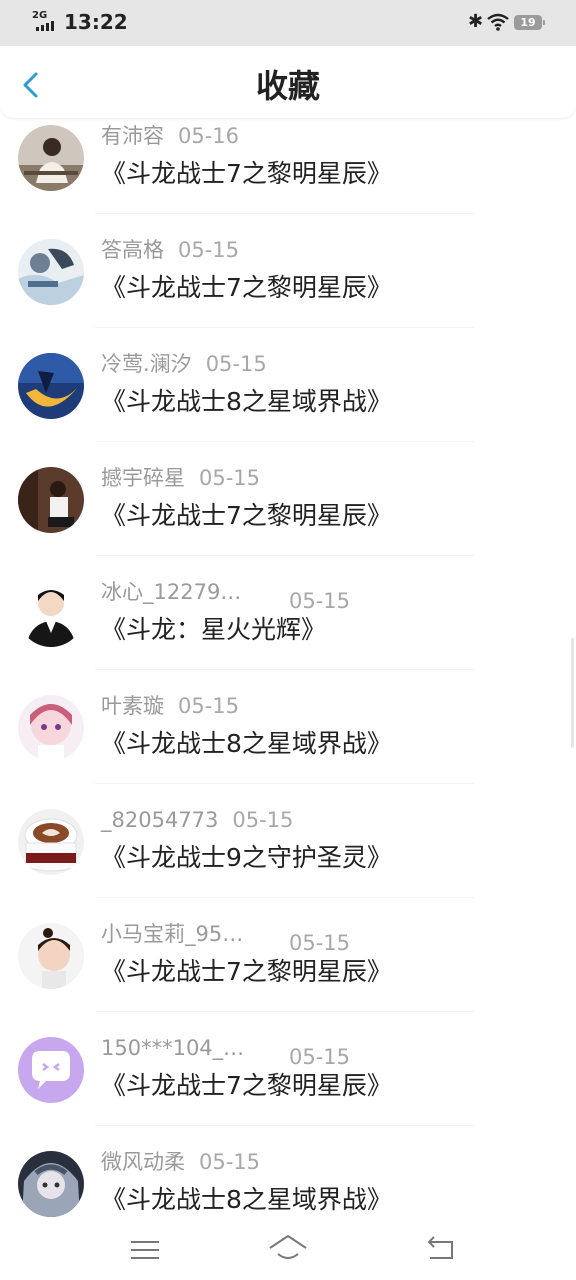 Image resolution: width=576 pixels, height=1280 pixels. Describe the element at coordinates (160, 820) in the screenshot. I see `username: _82054773` at that location.